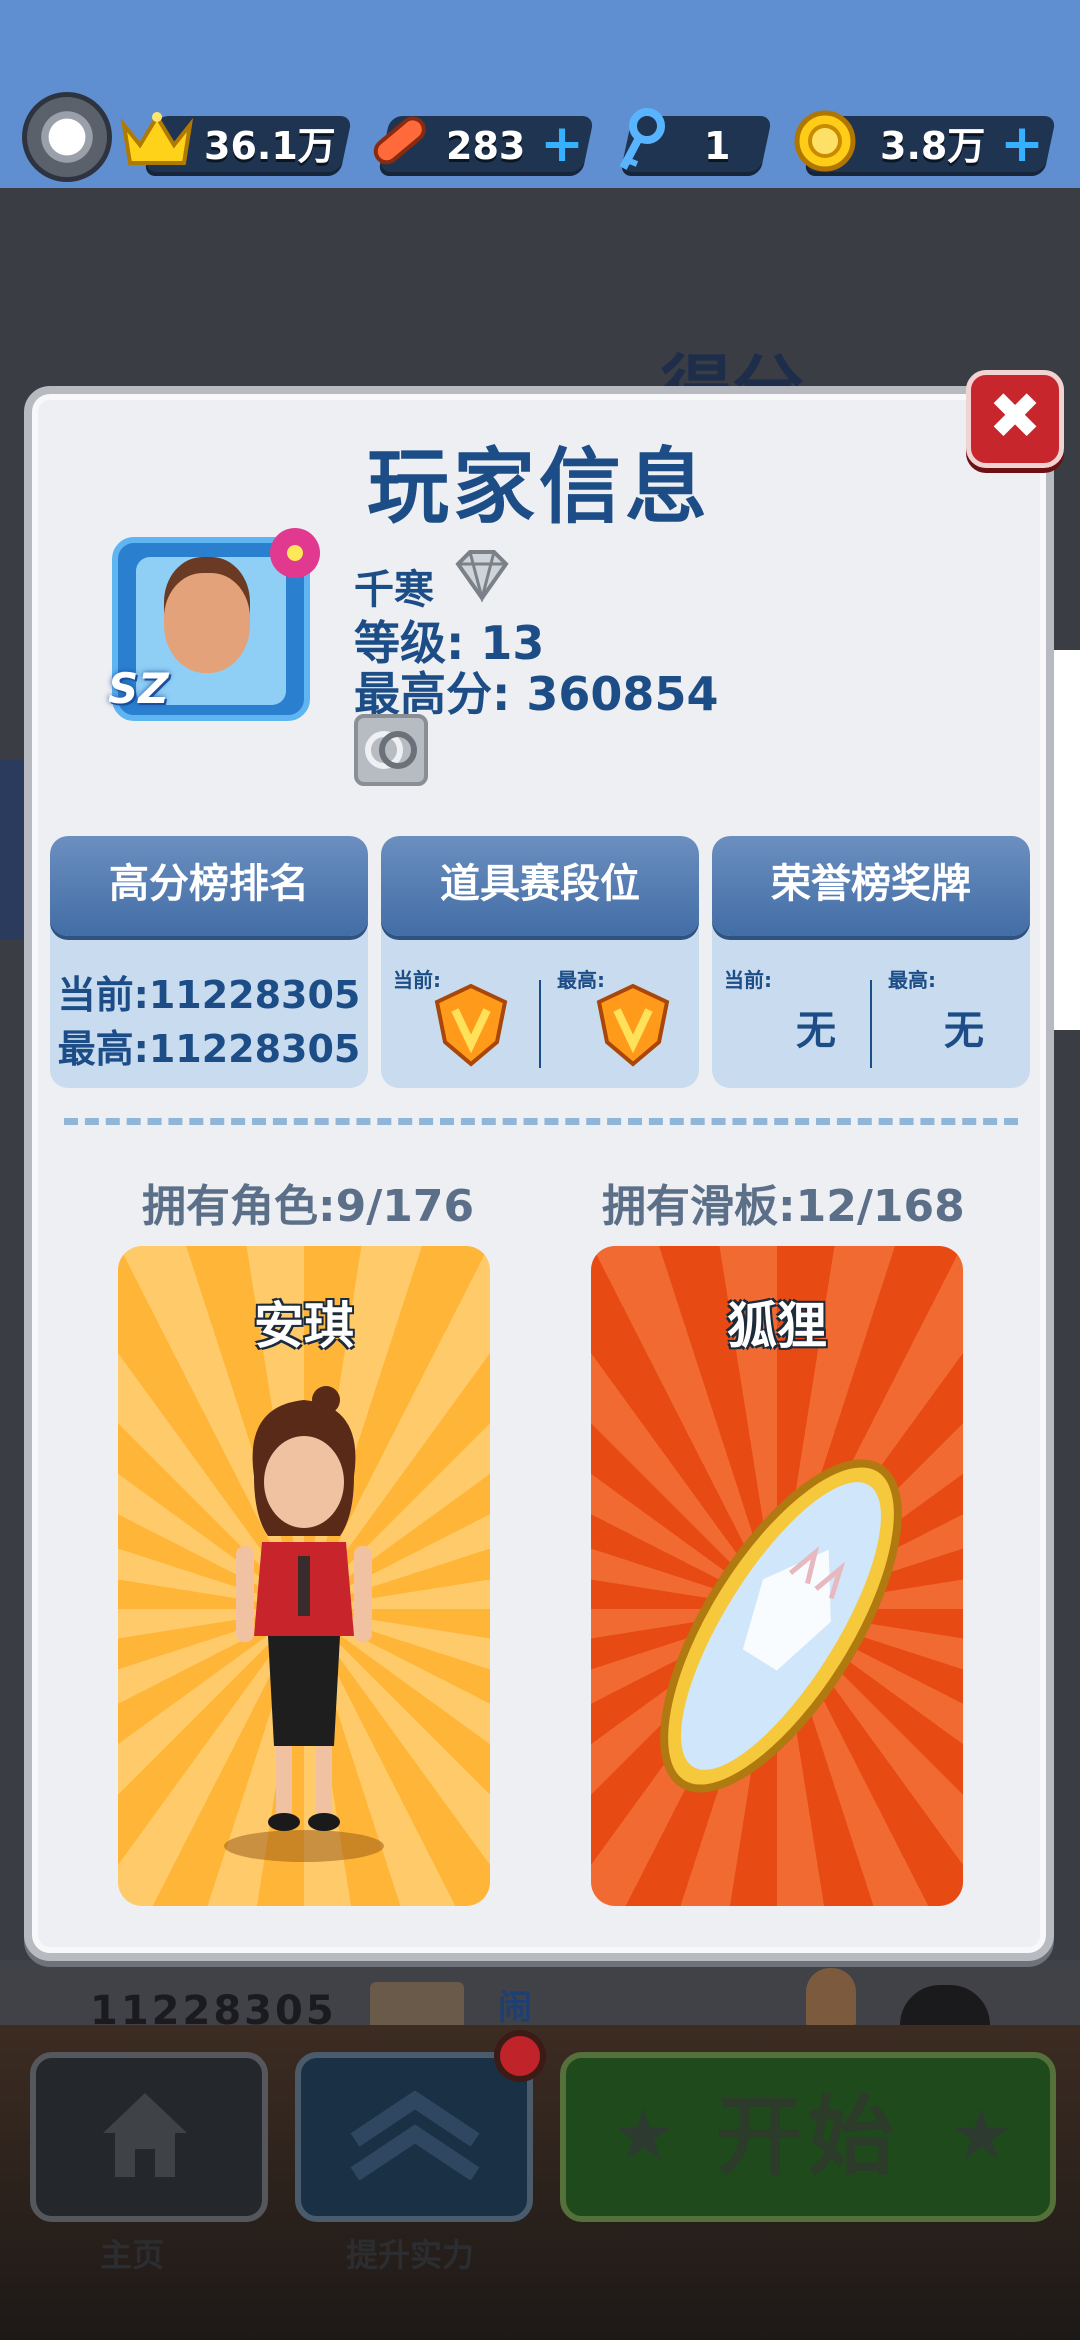 This screenshot has width=1080, height=2340. Describe the element at coordinates (209, 962) in the screenshot. I see `leaderboard-card: 高分榜排名 当前:11228305 最高:11228305` at that location.